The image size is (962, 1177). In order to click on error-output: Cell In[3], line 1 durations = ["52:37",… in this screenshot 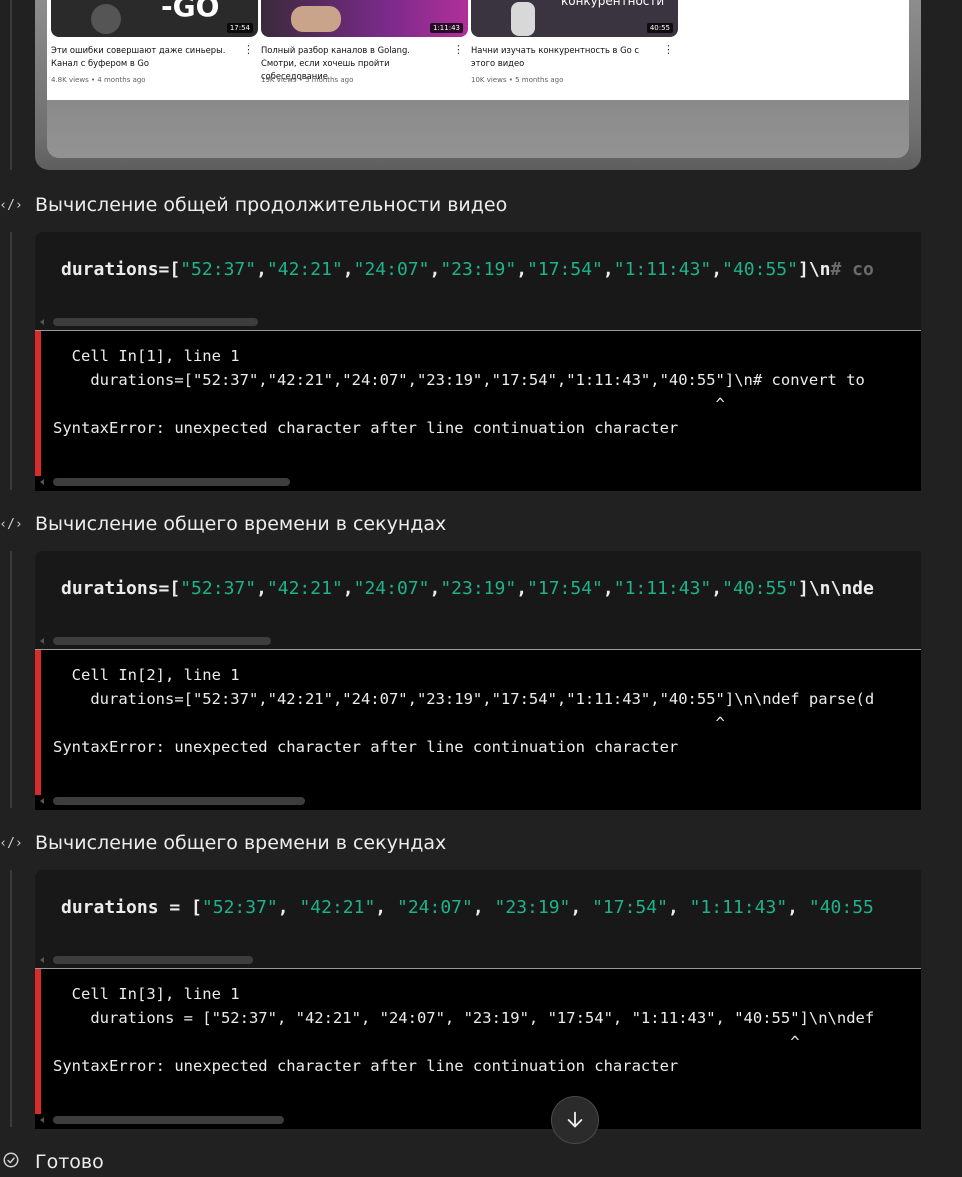, I will do `click(478, 1049)`.